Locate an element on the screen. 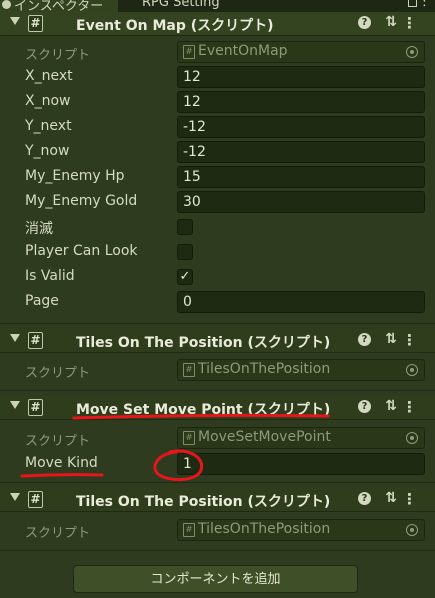 The image size is (435, 598). disappear-checkbox is located at coordinates (185, 227).